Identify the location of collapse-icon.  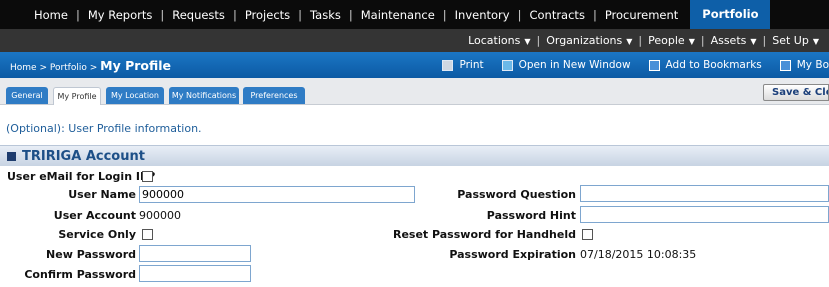
(11, 156).